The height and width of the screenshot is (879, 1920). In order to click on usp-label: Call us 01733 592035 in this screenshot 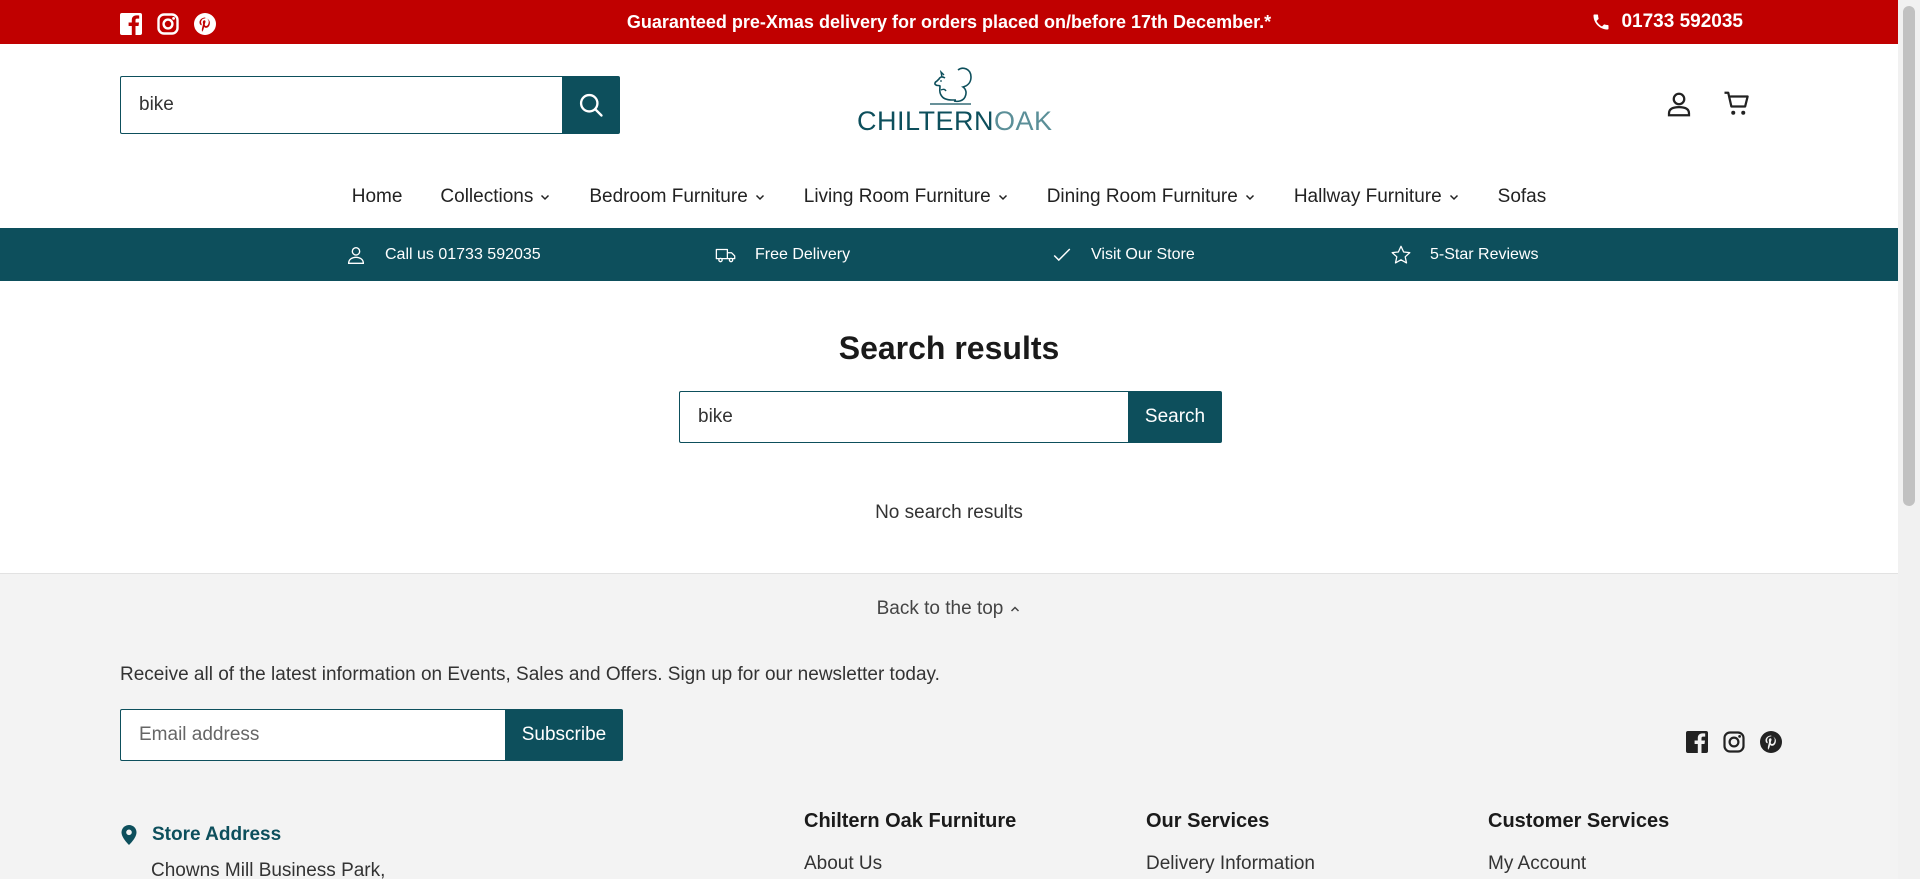, I will do `click(463, 254)`.